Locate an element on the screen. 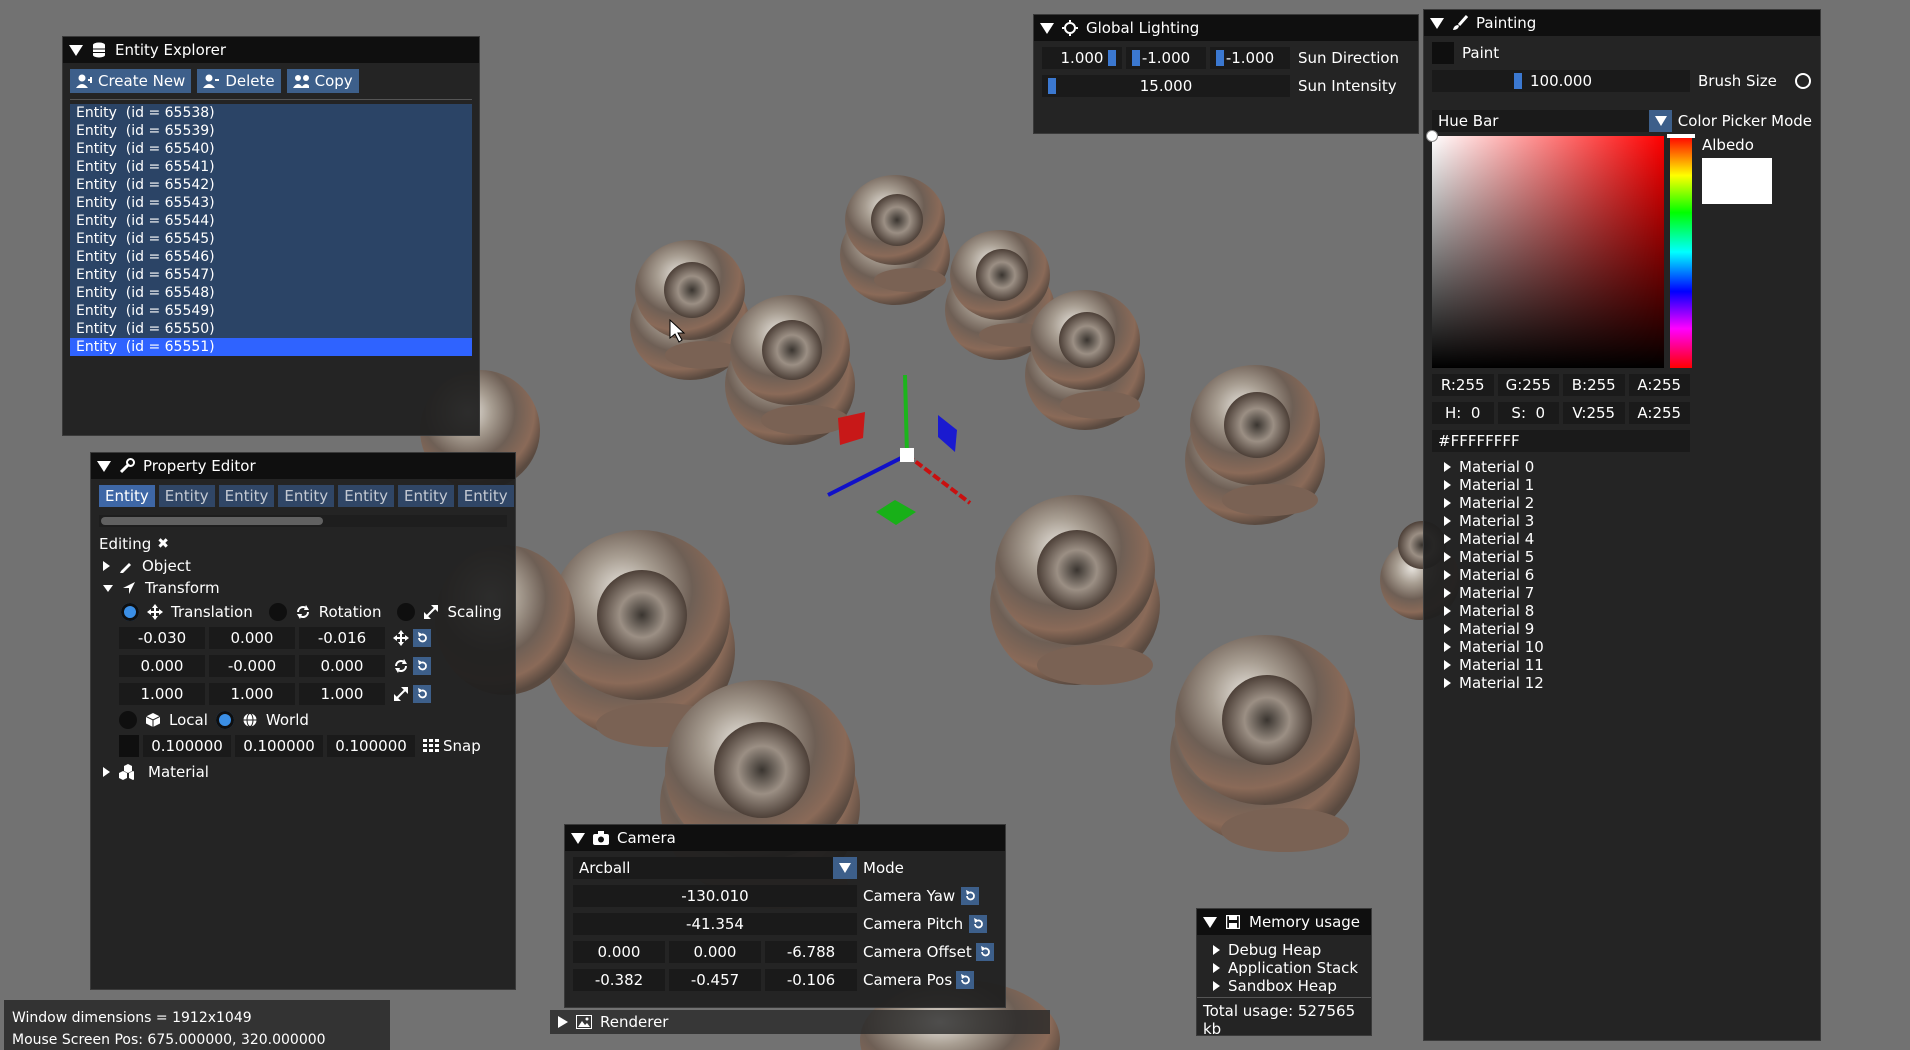 This screenshot has width=1910, height=1050. material-node: Material is located at coordinates (303, 772).